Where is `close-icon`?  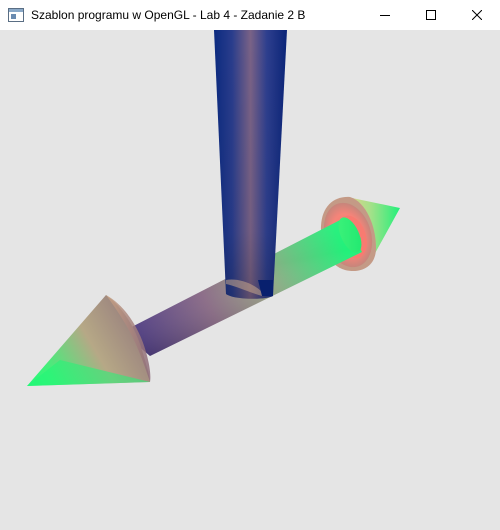 close-icon is located at coordinates (477, 15).